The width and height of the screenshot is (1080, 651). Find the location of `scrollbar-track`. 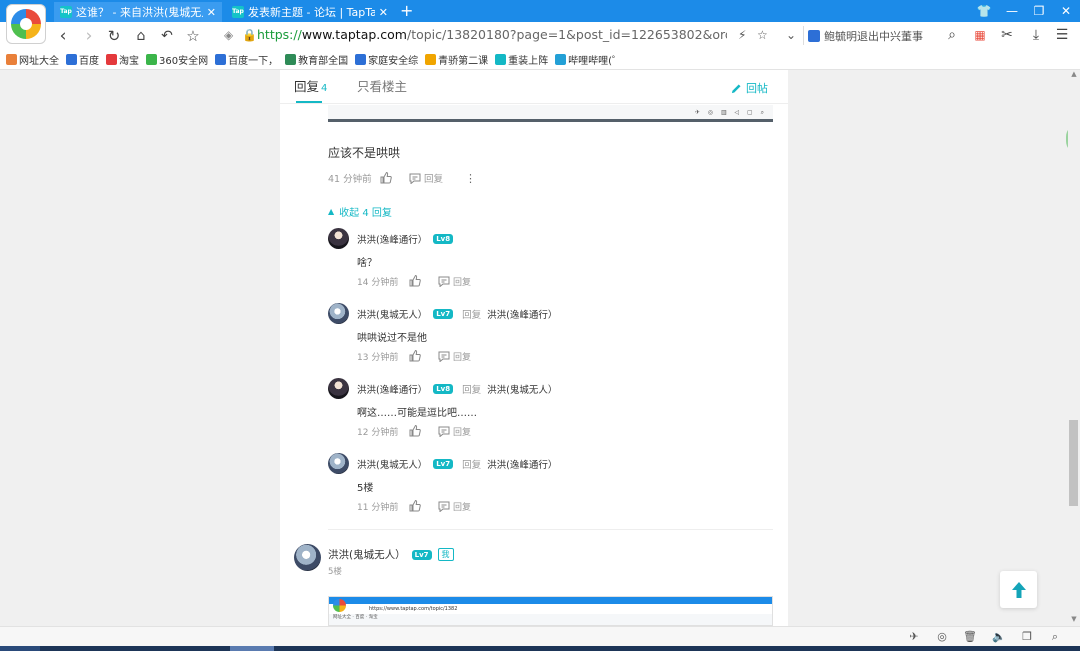

scrollbar-track is located at coordinates (1074, 348).